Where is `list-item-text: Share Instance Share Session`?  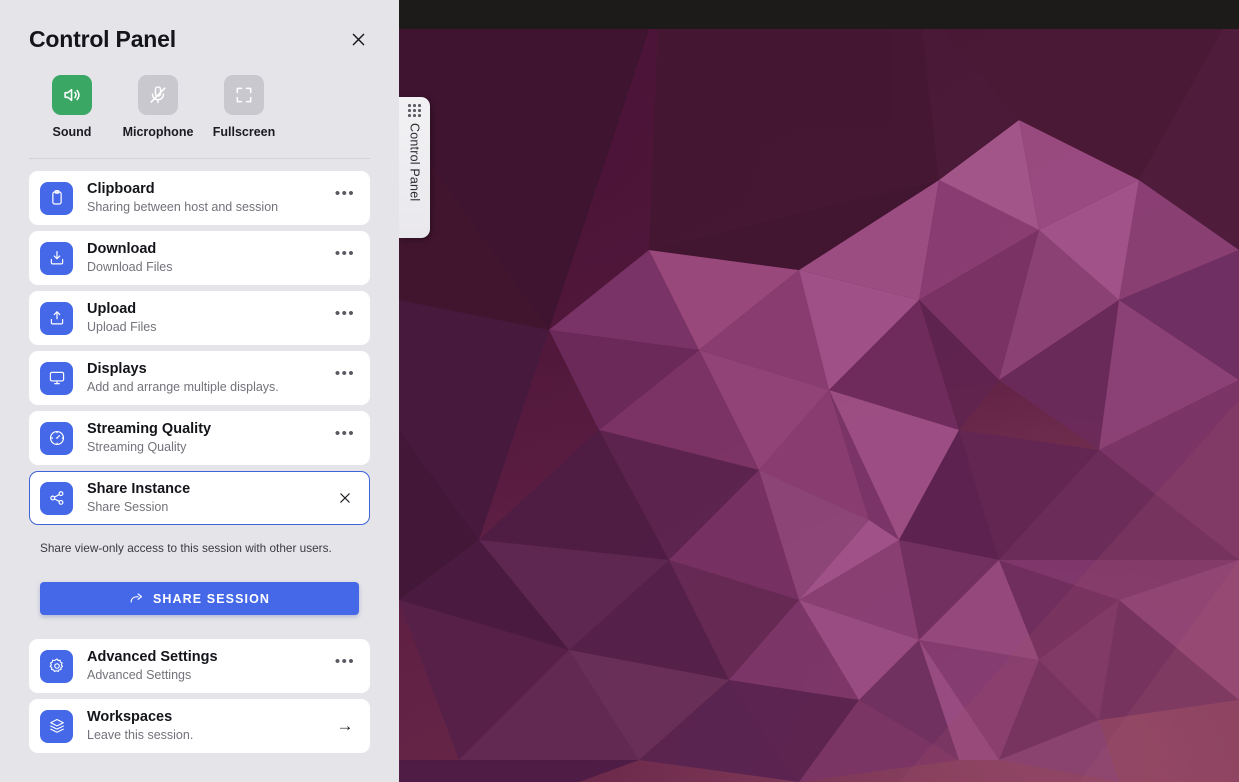 list-item-text: Share Instance Share Session is located at coordinates (210, 498).